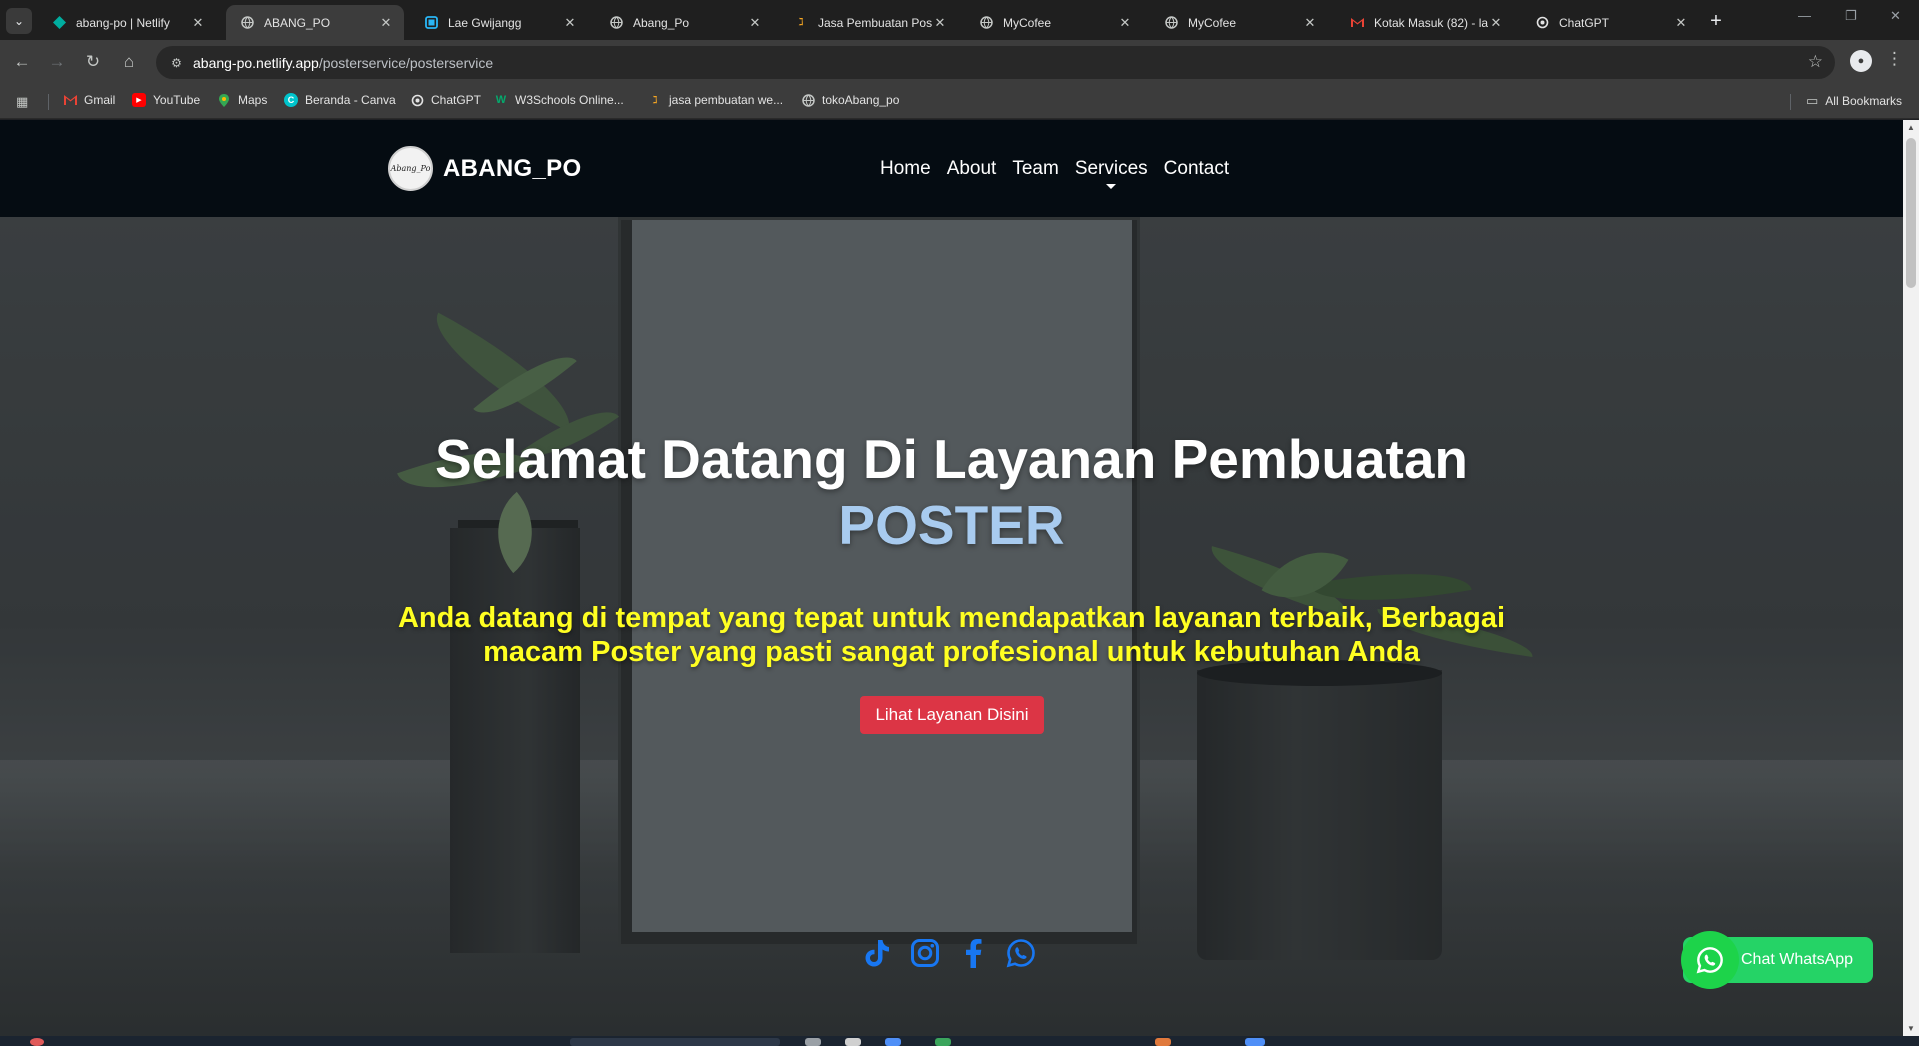  I want to click on scrollbar-thumb, so click(1911, 213).